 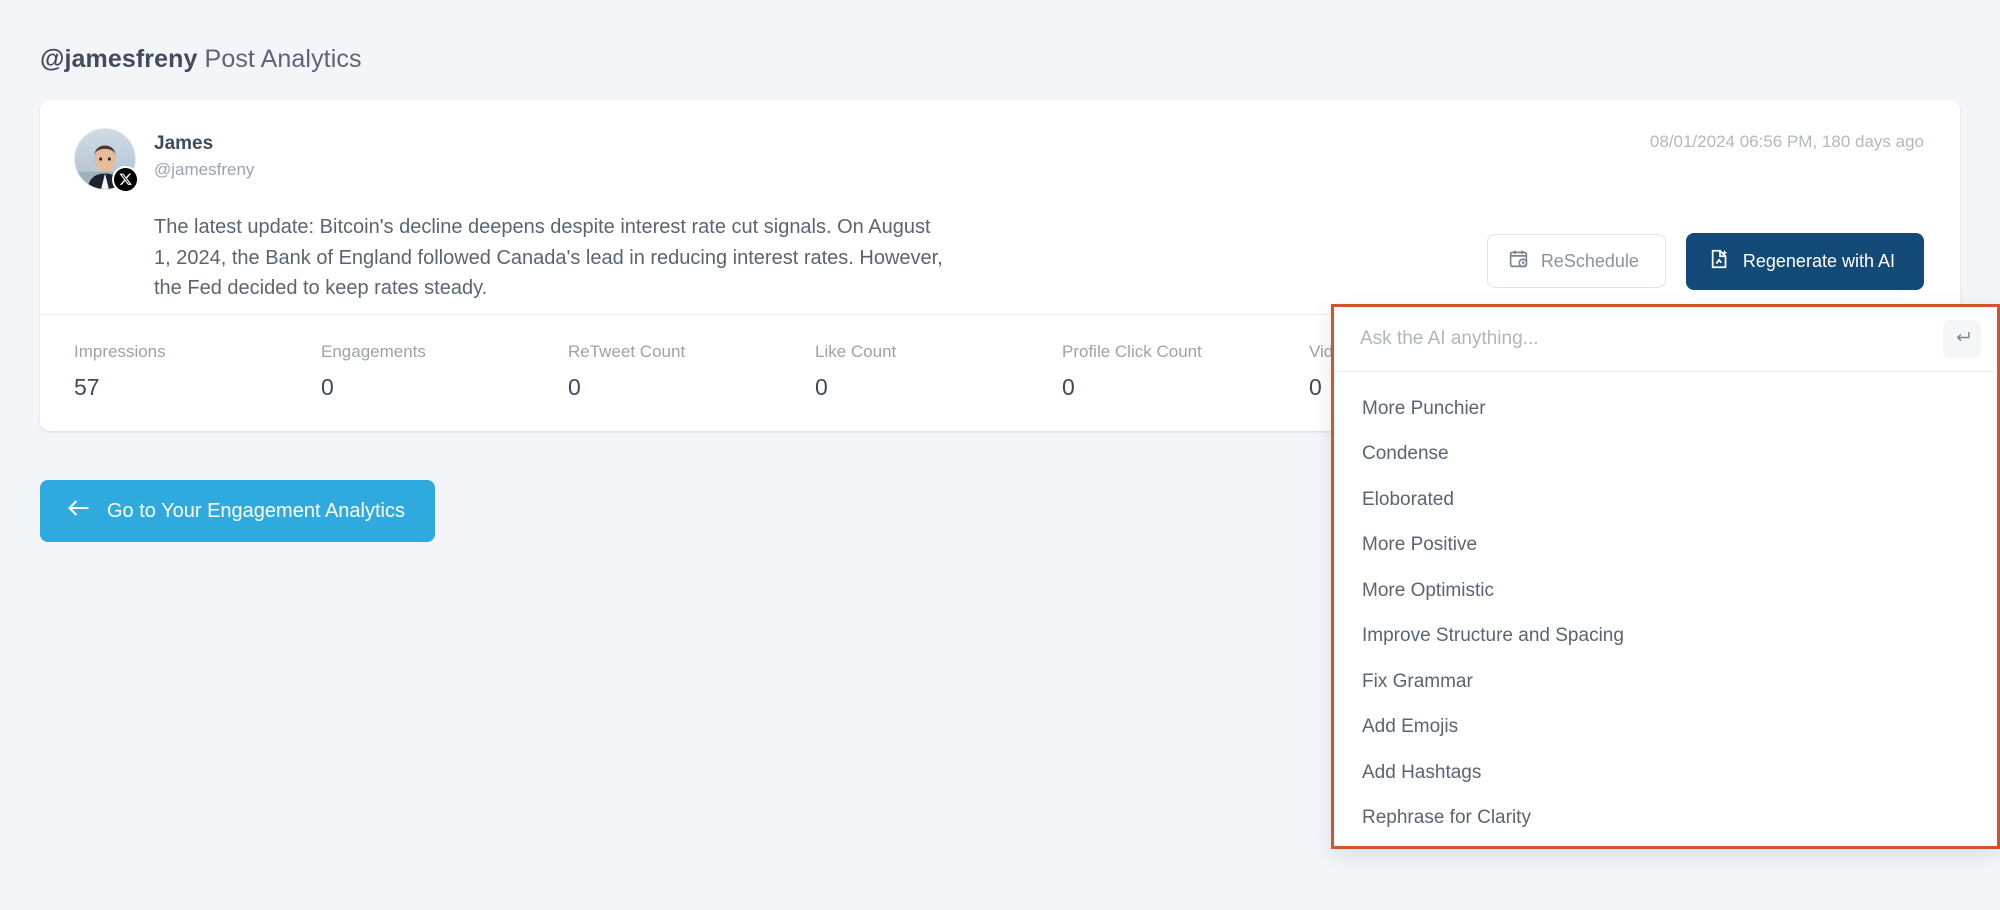 I want to click on arrow-left-icon, so click(x=78, y=511).